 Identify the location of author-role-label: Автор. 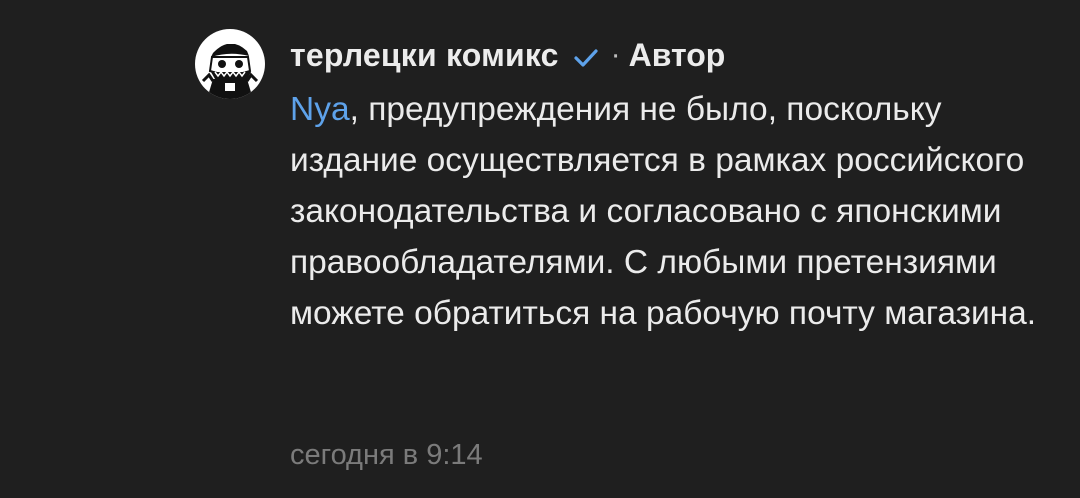
(677, 54).